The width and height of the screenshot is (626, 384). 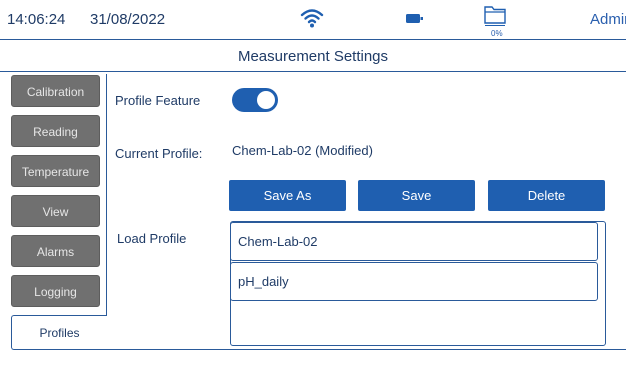 What do you see at coordinates (414, 241) in the screenshot?
I see `list-item: Chem-Lab-02` at bounding box center [414, 241].